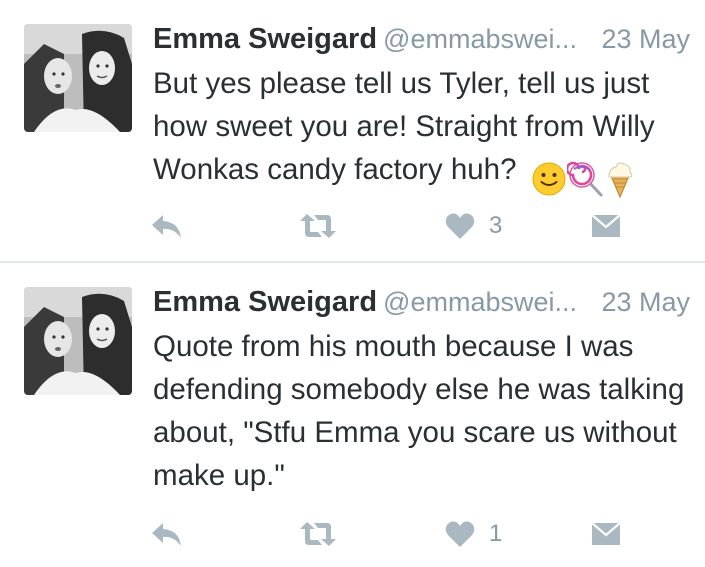 This screenshot has width=705, height=567. I want to click on like-count: 3, so click(496, 225).